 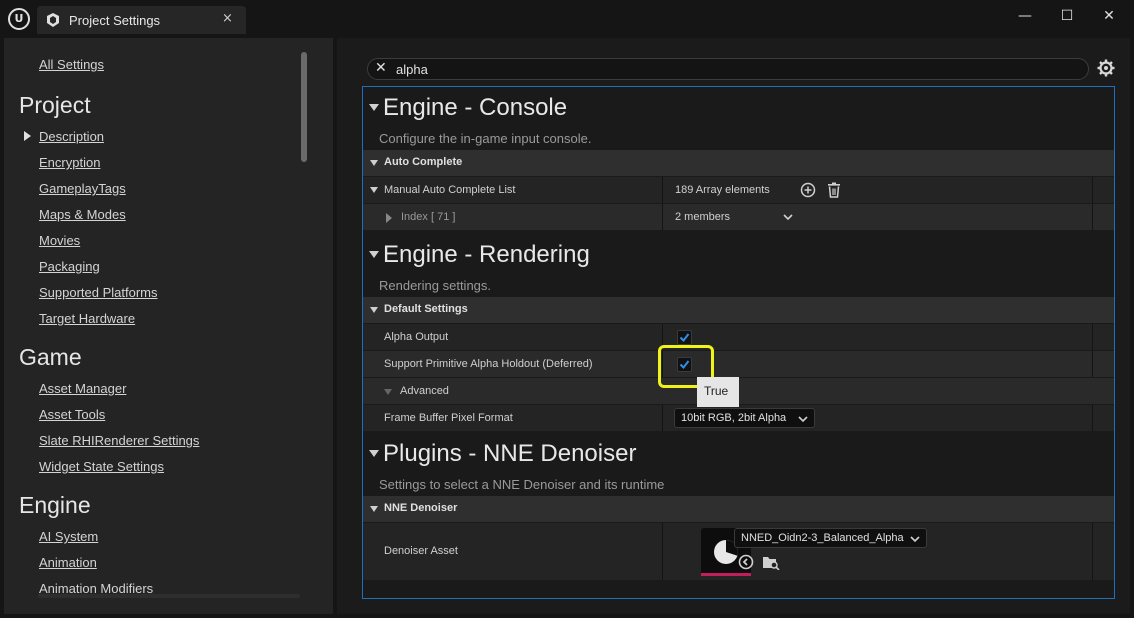 What do you see at coordinates (722, 190) in the screenshot?
I see `array-count: 189 Array elements` at bounding box center [722, 190].